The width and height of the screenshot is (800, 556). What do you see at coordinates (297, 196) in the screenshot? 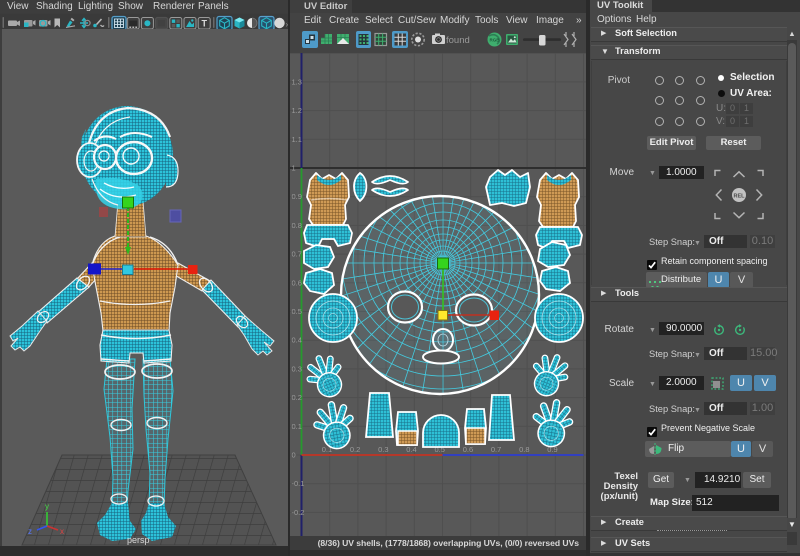
I see `svg-text: 0.9` at bounding box center [297, 196].